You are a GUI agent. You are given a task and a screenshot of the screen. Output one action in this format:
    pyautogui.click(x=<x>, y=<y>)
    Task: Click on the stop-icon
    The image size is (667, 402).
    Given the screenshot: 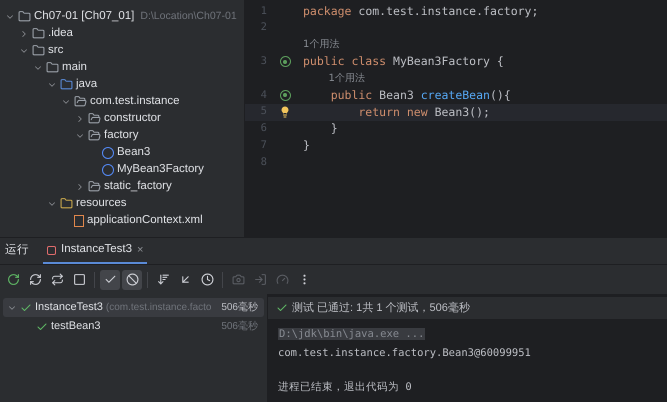 What is the action you would take?
    pyautogui.click(x=79, y=279)
    